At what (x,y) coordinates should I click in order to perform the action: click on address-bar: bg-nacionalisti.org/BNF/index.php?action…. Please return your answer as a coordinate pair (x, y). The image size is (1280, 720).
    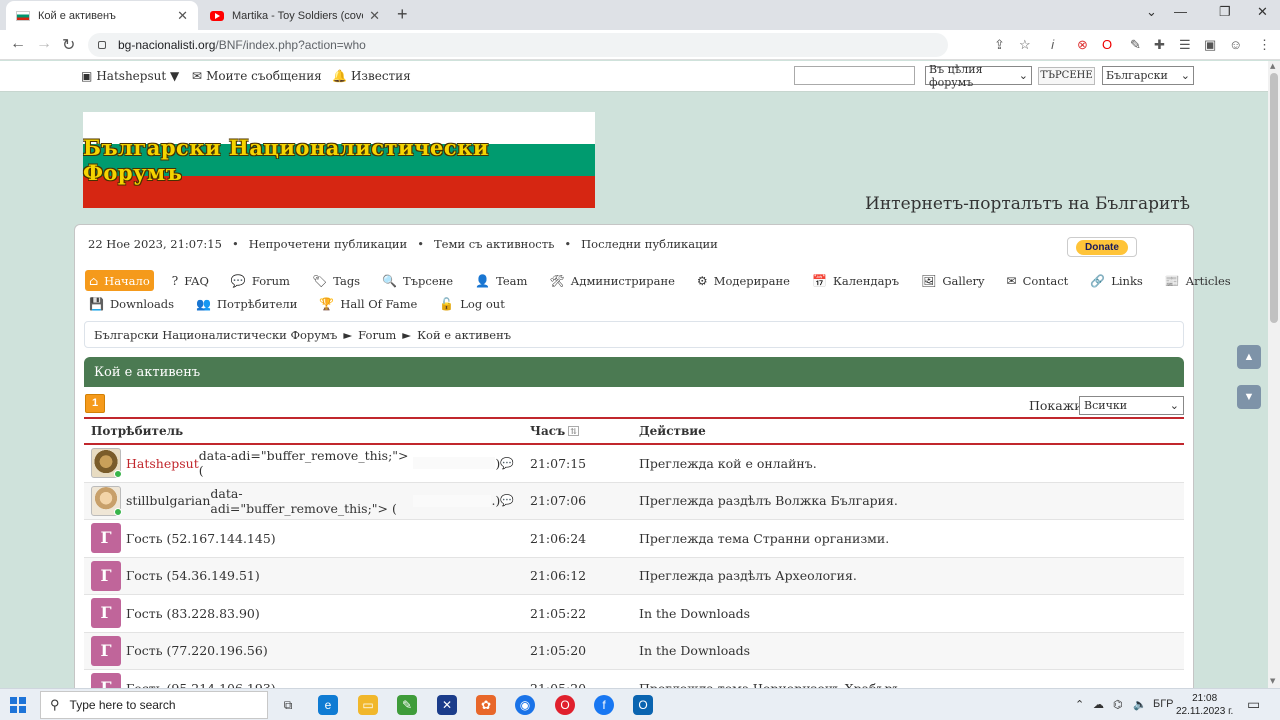
    Looking at the image, I should click on (518, 45).